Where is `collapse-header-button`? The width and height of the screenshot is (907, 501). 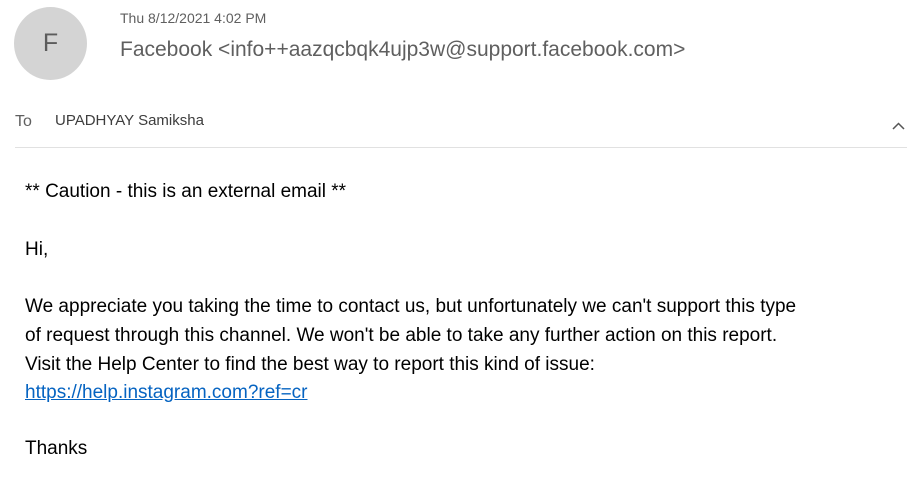 collapse-header-button is located at coordinates (898, 126).